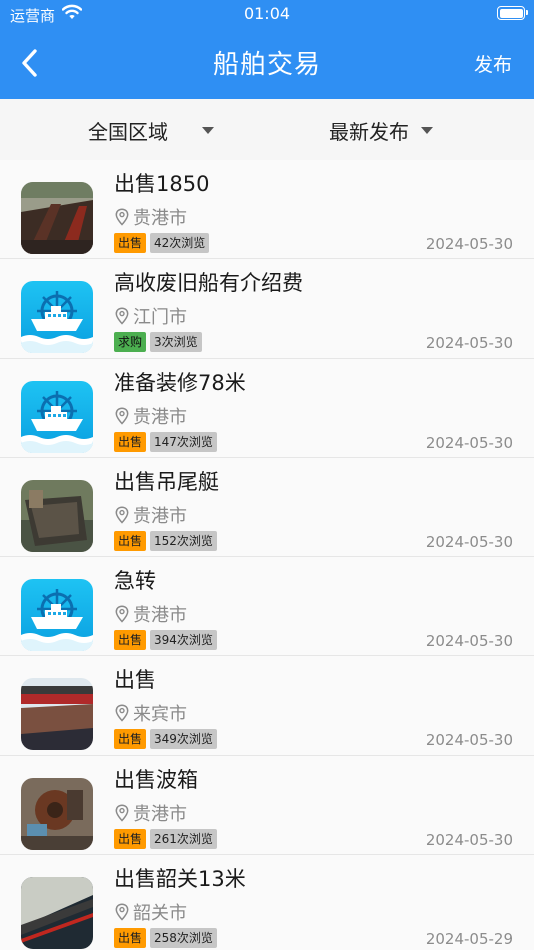  Describe the element at coordinates (160, 914) in the screenshot. I see `listing-location-text: 韶关市` at that location.